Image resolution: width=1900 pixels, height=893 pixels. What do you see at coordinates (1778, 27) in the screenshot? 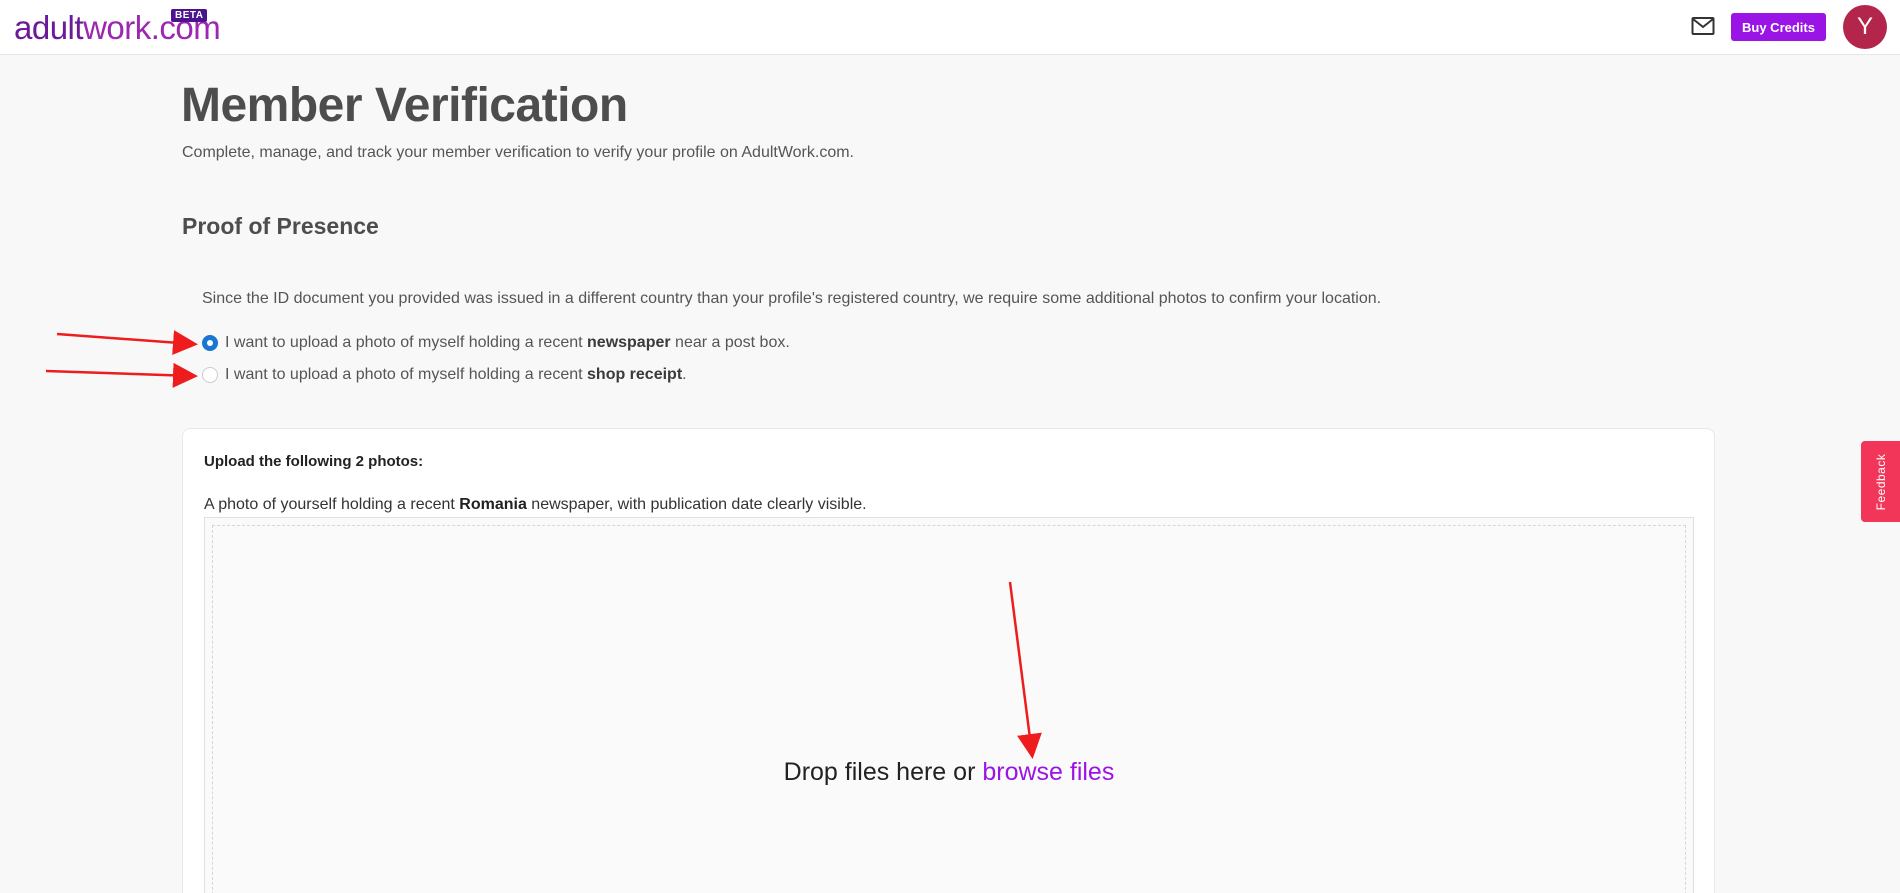
I see `buy-credits-button: Buy Credits` at bounding box center [1778, 27].